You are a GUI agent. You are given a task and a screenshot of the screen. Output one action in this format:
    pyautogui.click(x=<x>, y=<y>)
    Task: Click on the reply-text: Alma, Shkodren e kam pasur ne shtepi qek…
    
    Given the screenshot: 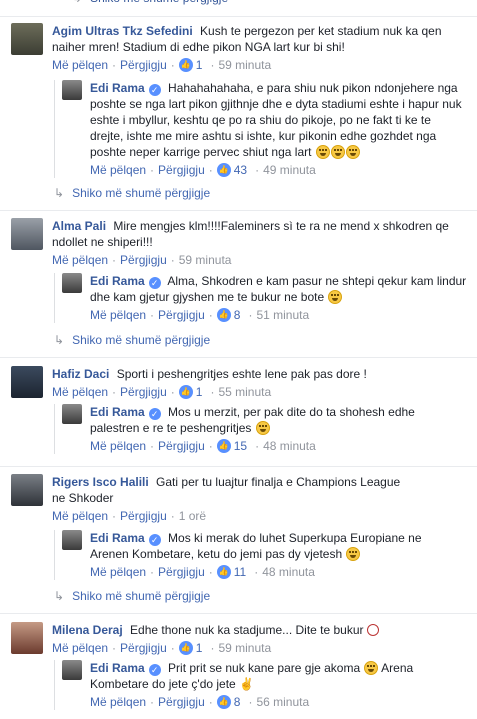 What is the action you would take?
    pyautogui.click(x=278, y=289)
    